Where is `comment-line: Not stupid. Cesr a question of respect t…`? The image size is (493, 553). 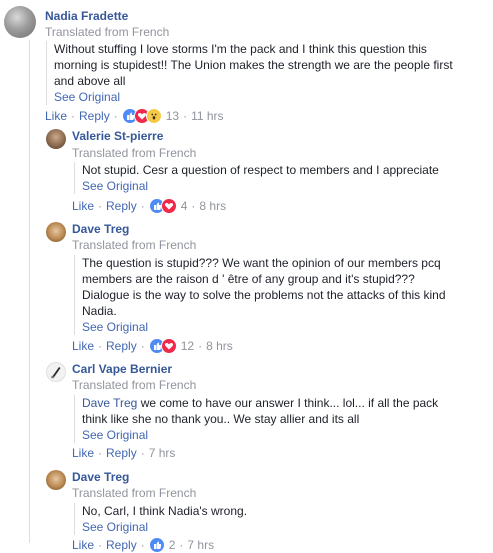
comment-line: Not stupid. Cesr a question of respect t… is located at coordinates (260, 170).